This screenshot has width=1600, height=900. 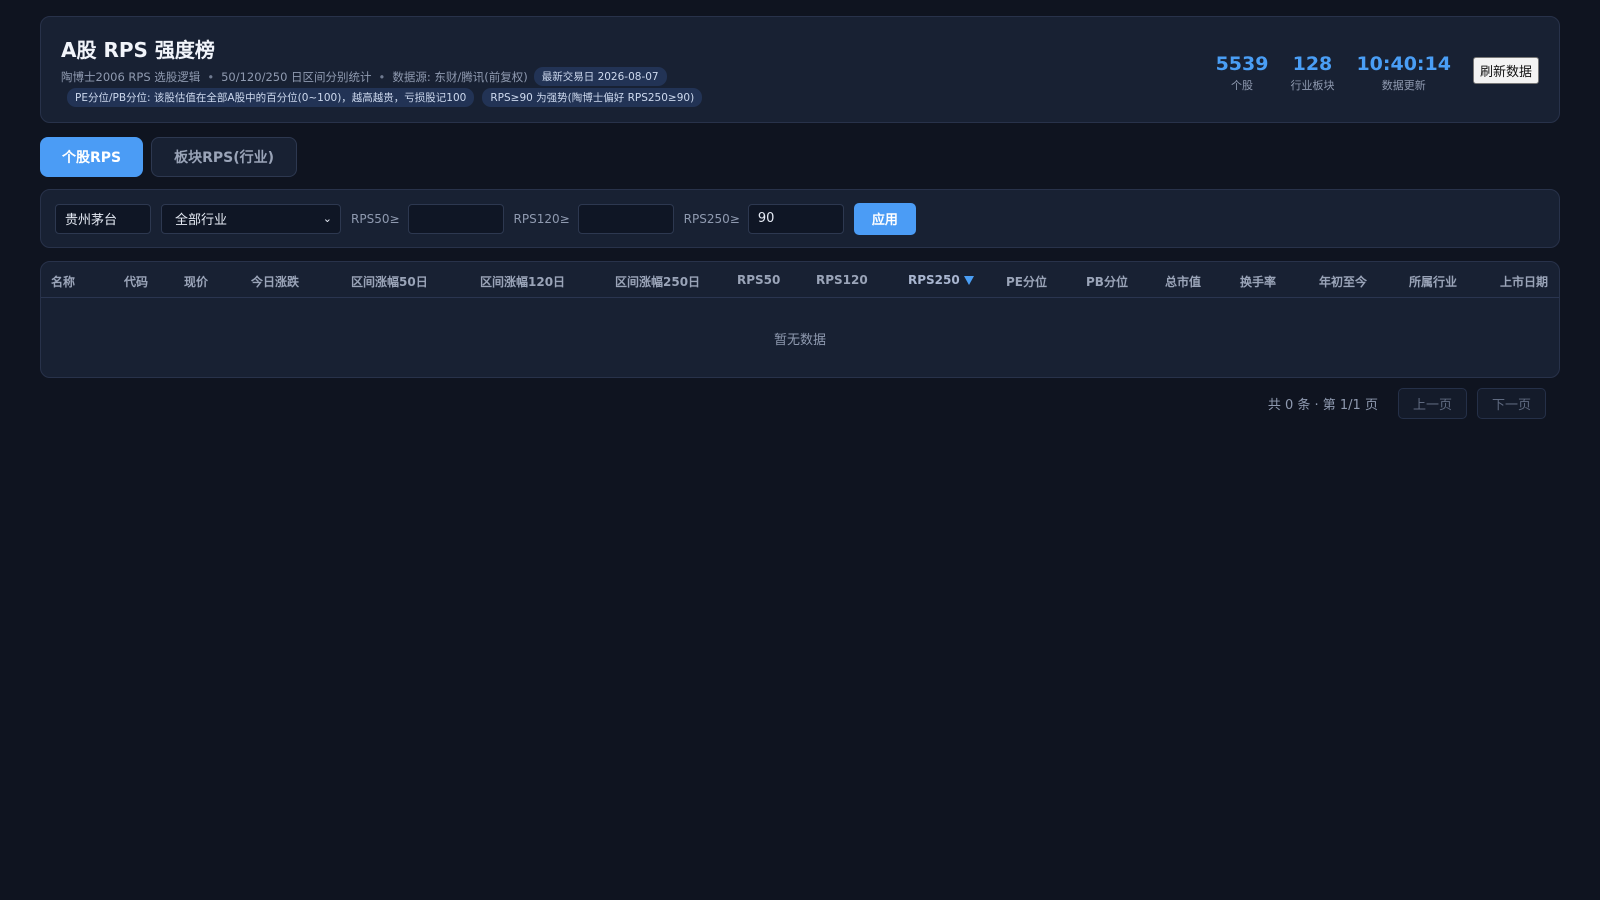 What do you see at coordinates (460, 76) in the screenshot?
I see `meta-source: 数据源: 东财/腾讯(前复权)` at bounding box center [460, 76].